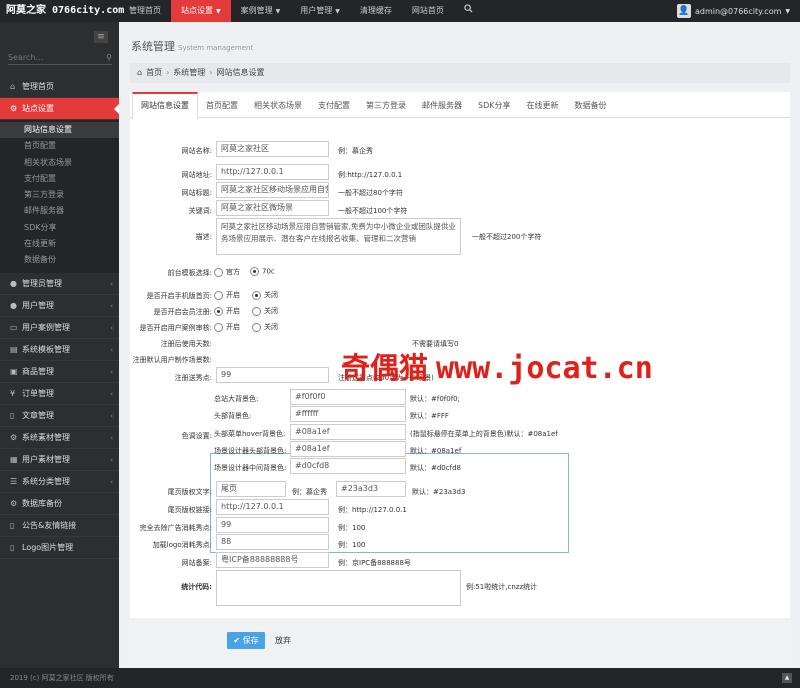  I want to click on radio-official, so click(218, 272).